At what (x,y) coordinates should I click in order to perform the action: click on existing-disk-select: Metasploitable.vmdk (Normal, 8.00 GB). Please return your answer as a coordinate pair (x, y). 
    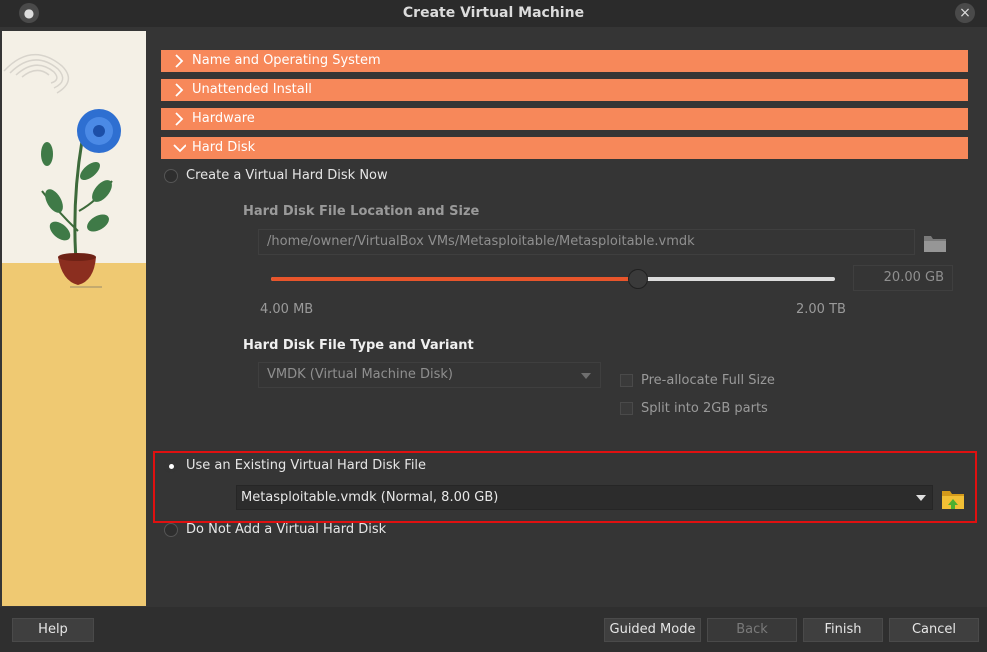
    Looking at the image, I should click on (584, 497).